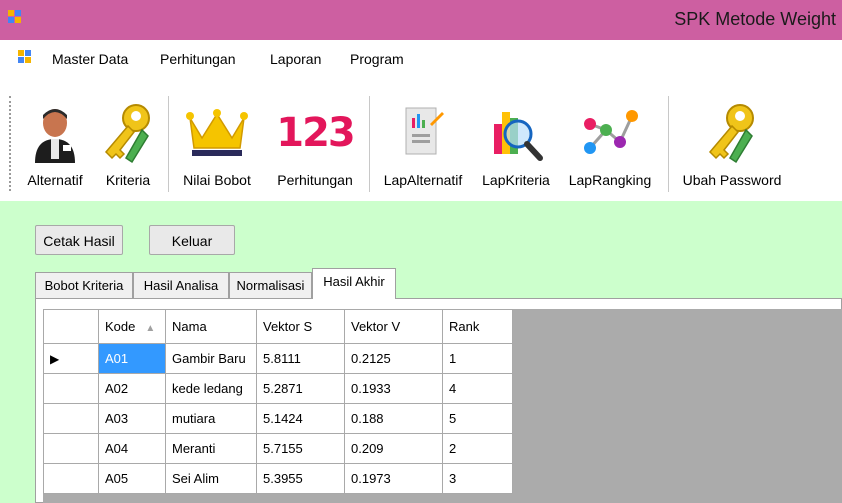 This screenshot has height=503, width=842. I want to click on cell-kode: A03, so click(132, 418).